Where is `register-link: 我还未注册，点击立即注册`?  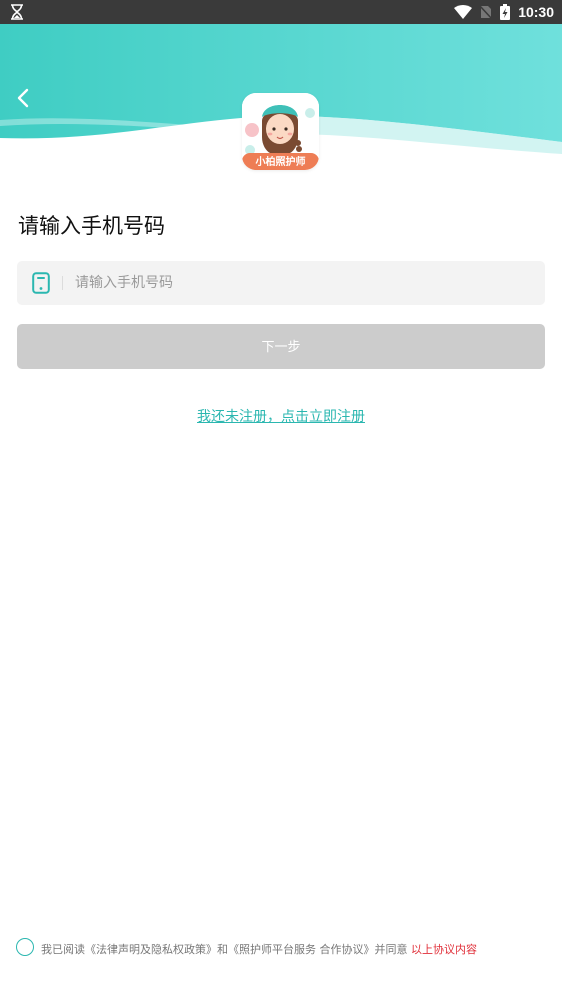 register-link: 我还未注册，点击立即注册 is located at coordinates (281, 416).